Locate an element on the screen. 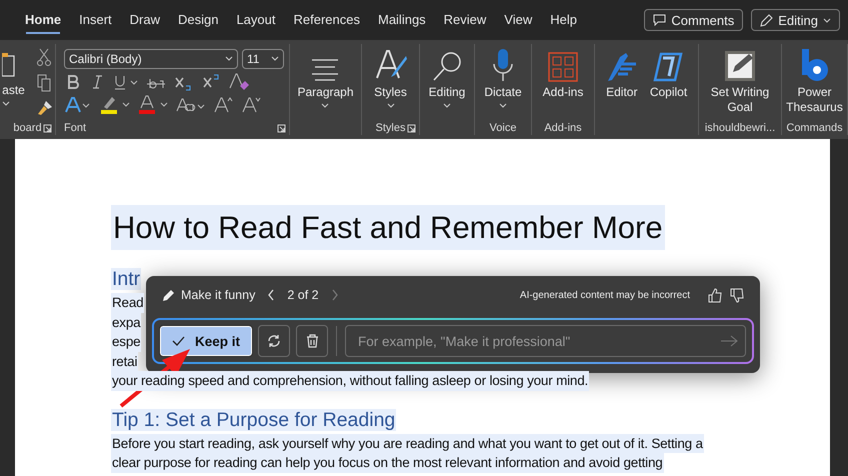 The width and height of the screenshot is (848, 476). ribbon-tab: Insert is located at coordinates (95, 20).